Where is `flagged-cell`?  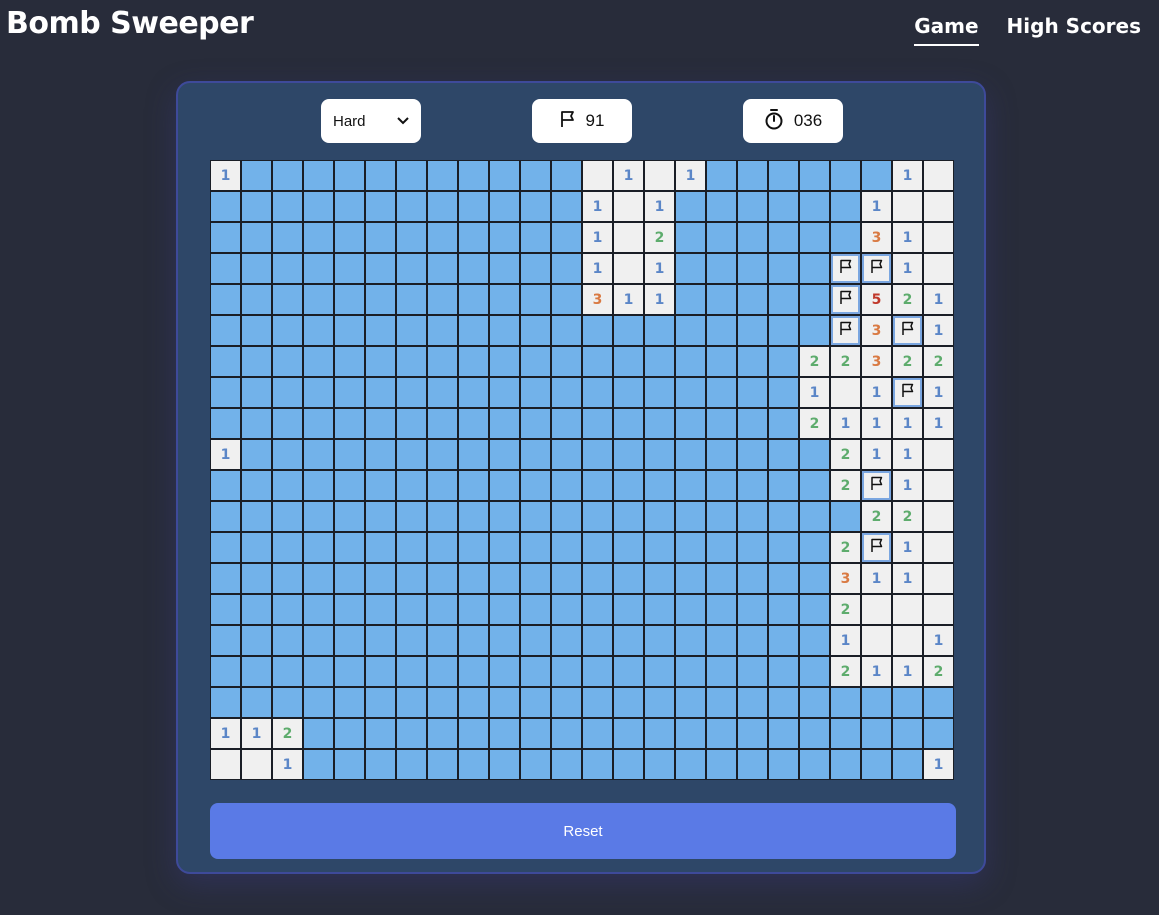
flagged-cell is located at coordinates (845, 330).